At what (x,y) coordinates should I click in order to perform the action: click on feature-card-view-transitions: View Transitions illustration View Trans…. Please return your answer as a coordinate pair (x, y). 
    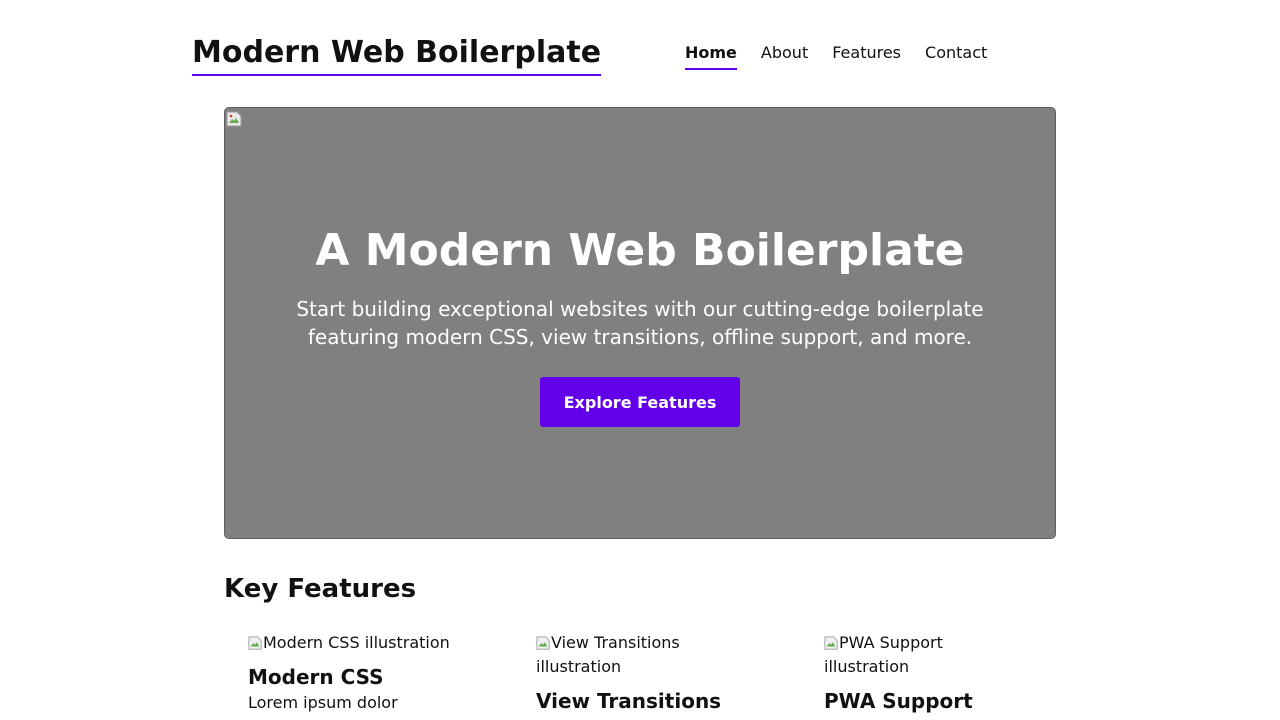
    Looking at the image, I should click on (636, 673).